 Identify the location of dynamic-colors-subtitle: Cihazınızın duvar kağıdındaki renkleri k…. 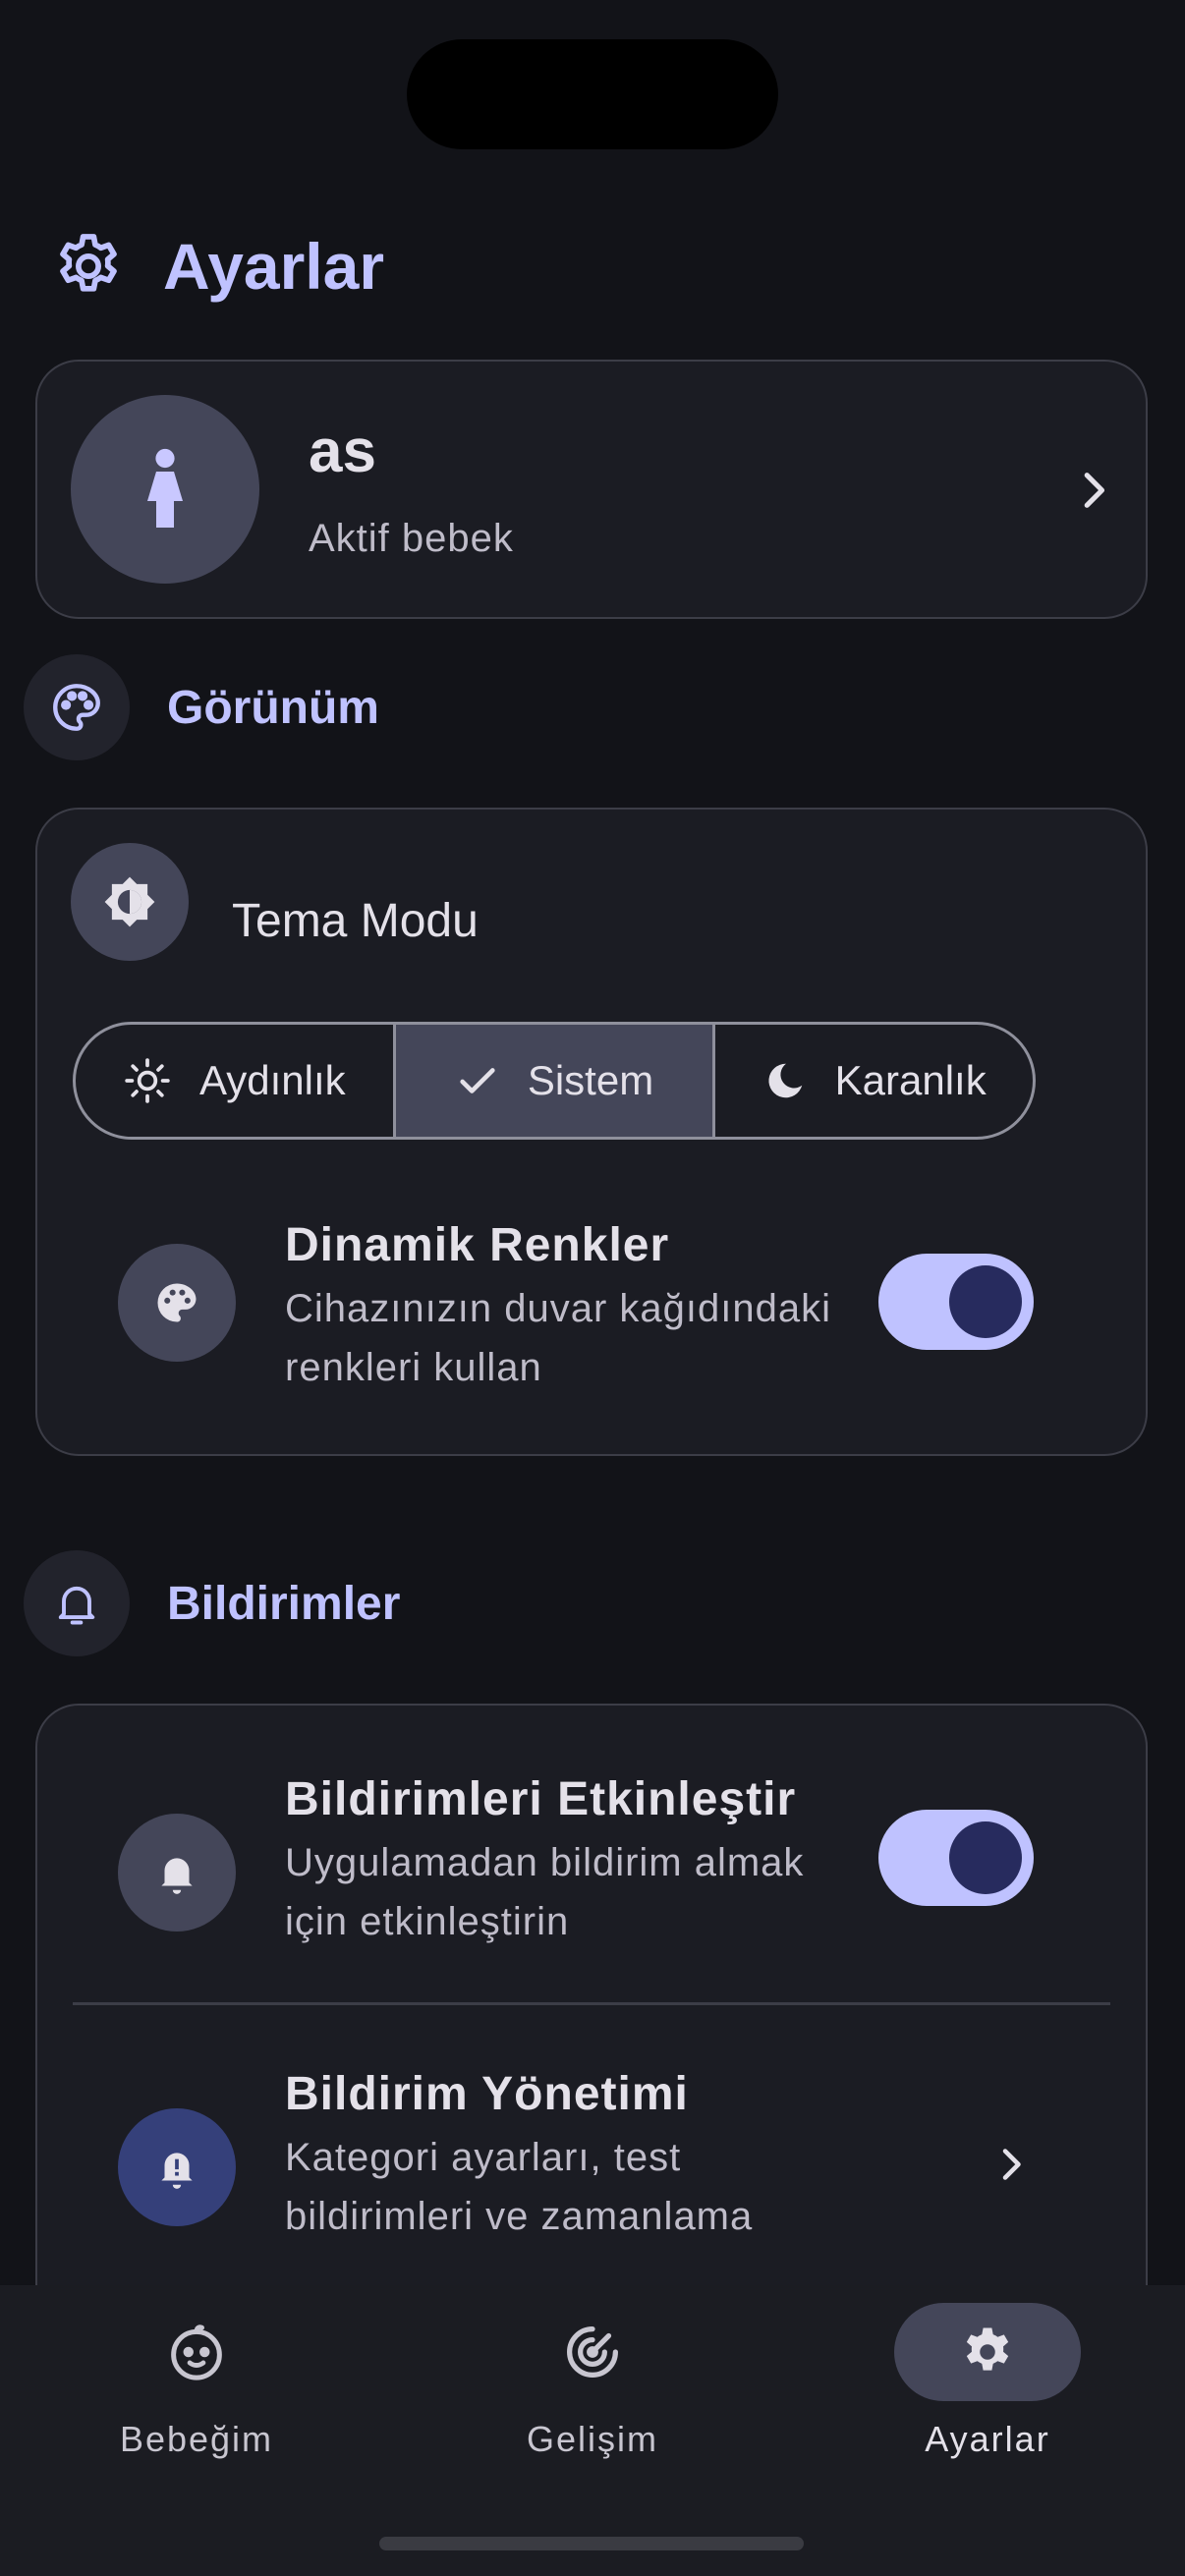
(558, 1338).